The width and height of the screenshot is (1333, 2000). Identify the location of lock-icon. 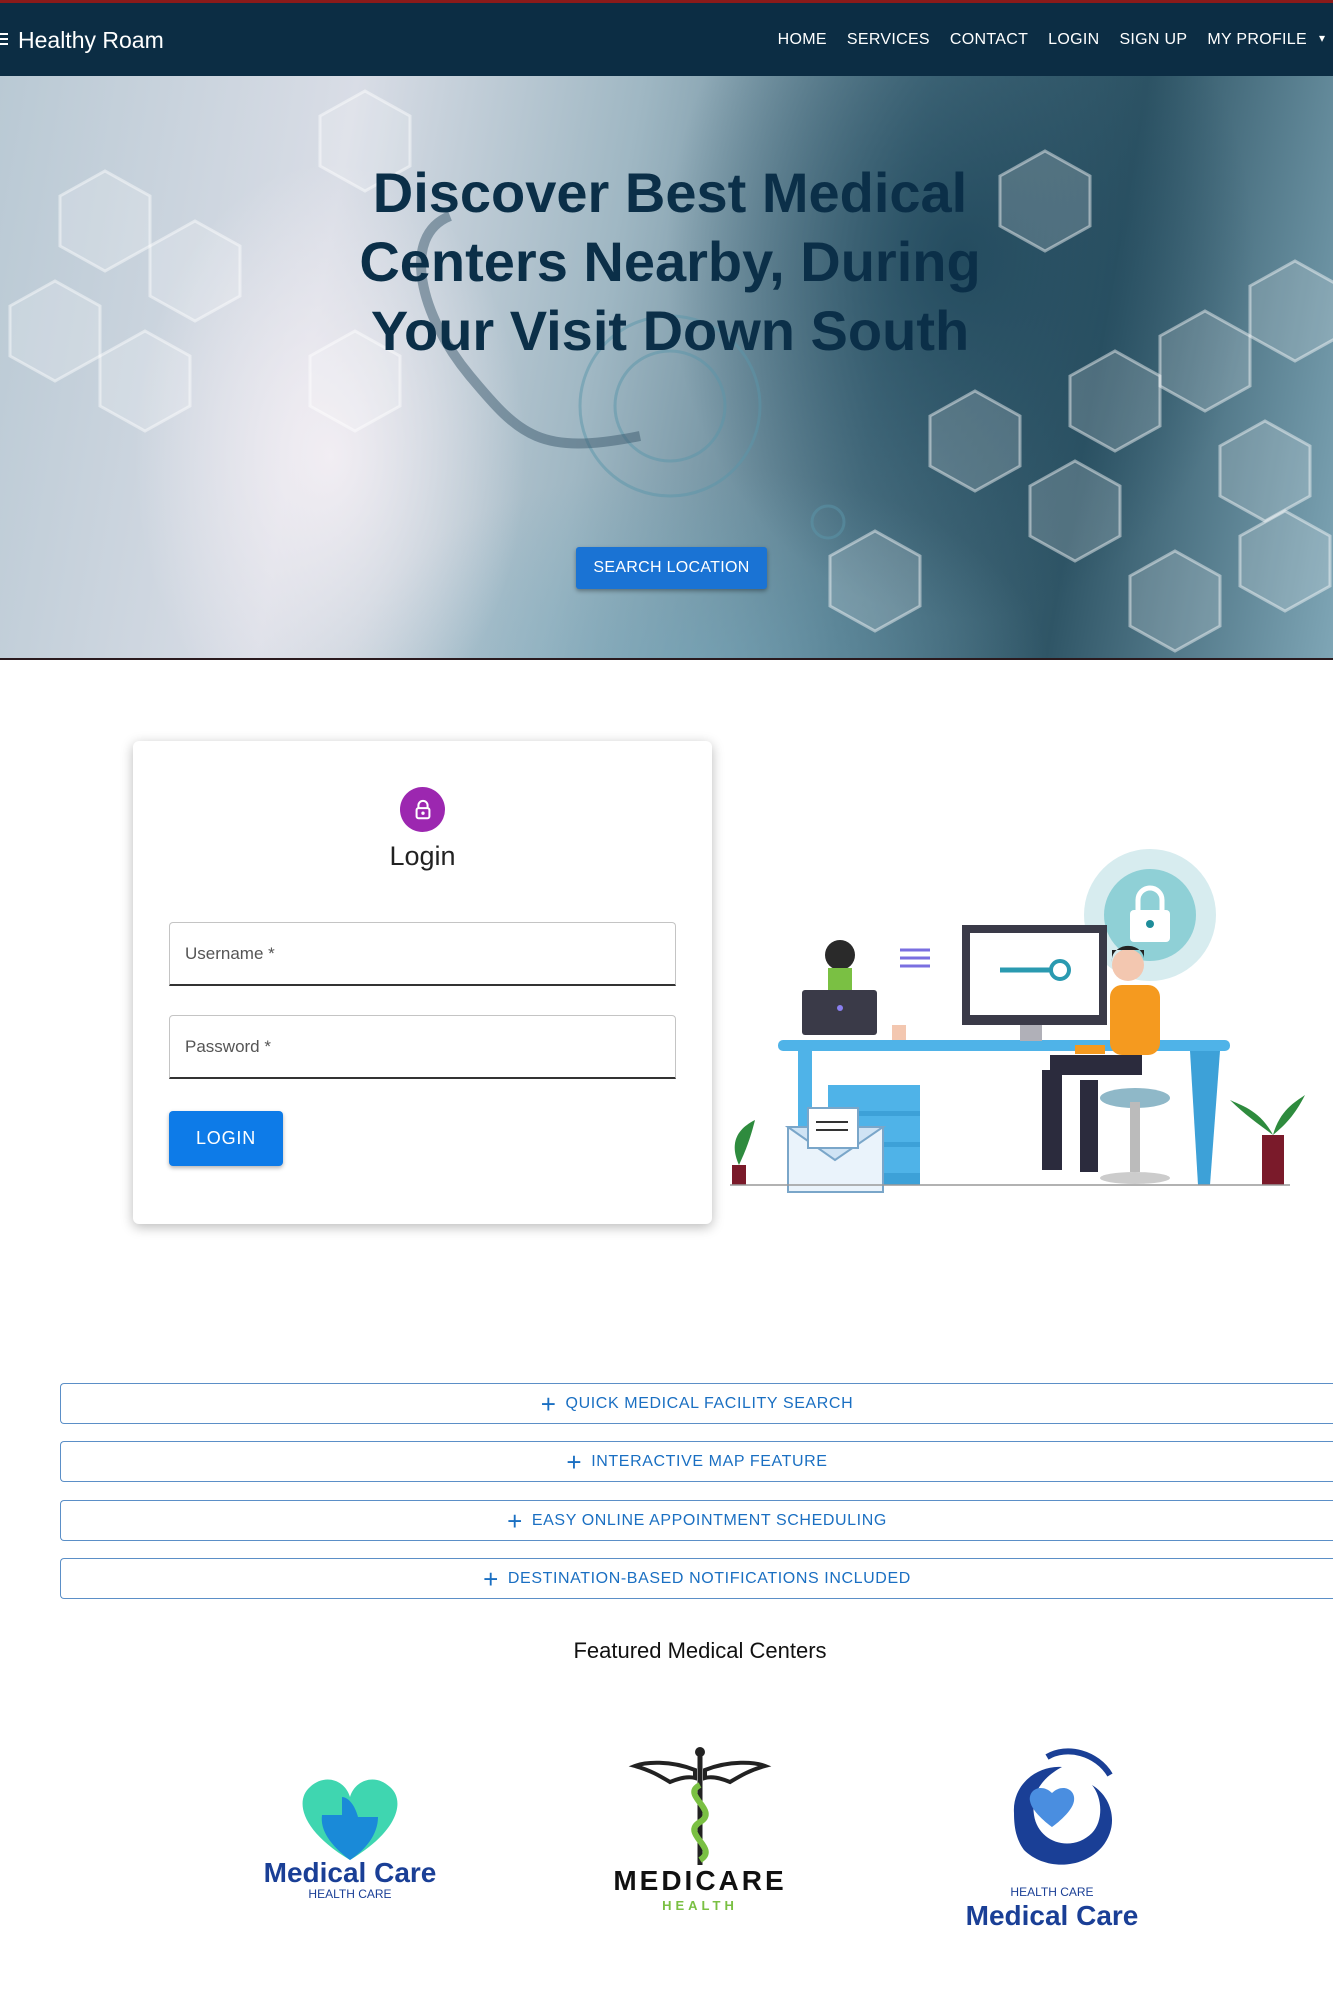
(422, 809).